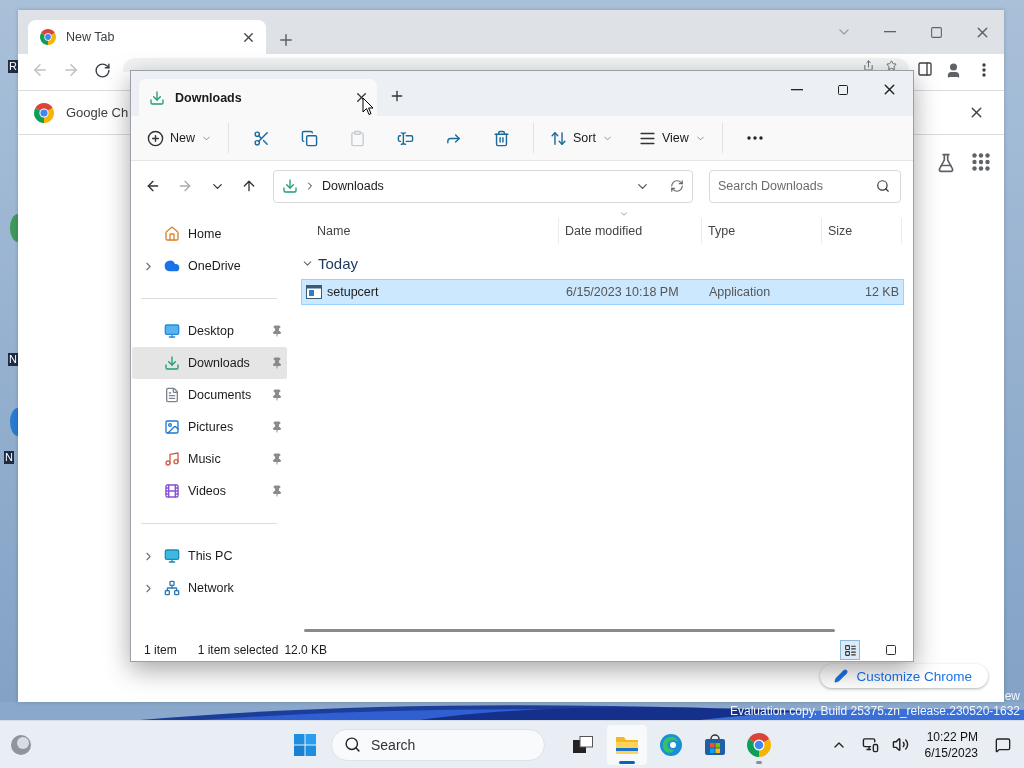 Image resolution: width=1024 pixels, height=768 pixels. I want to click on notification-icon, so click(1003, 744).